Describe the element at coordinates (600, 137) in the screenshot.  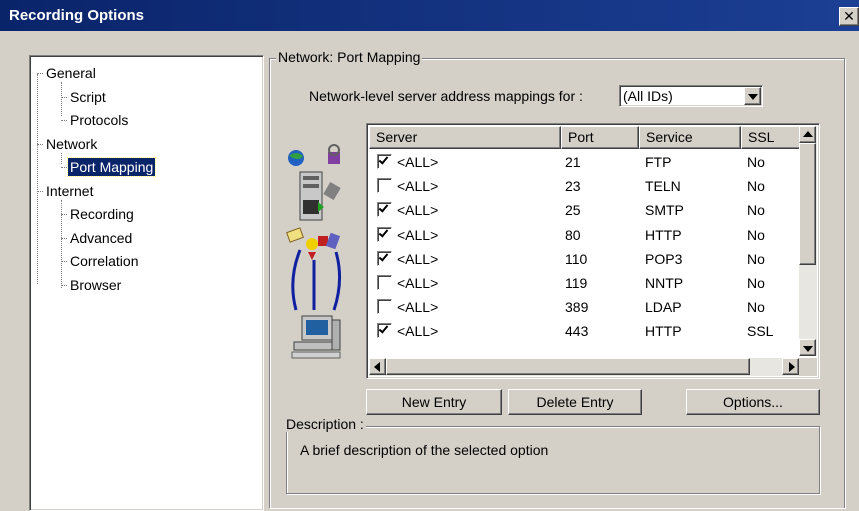
I see `column-port: Port` at that location.